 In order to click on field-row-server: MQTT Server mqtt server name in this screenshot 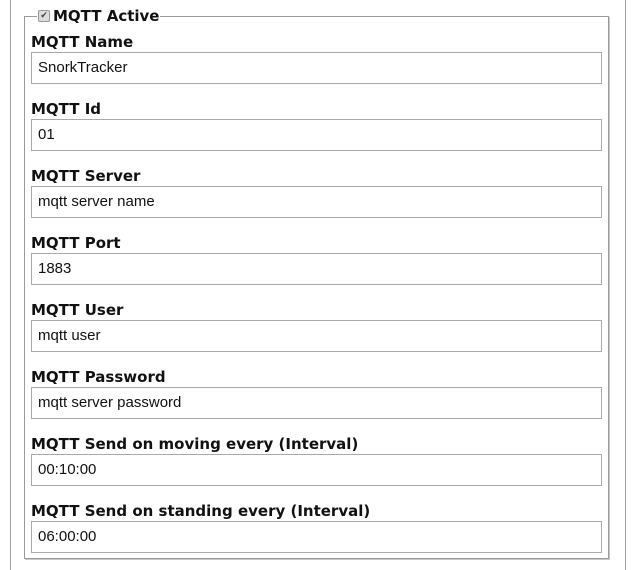, I will do `click(316, 200)`.